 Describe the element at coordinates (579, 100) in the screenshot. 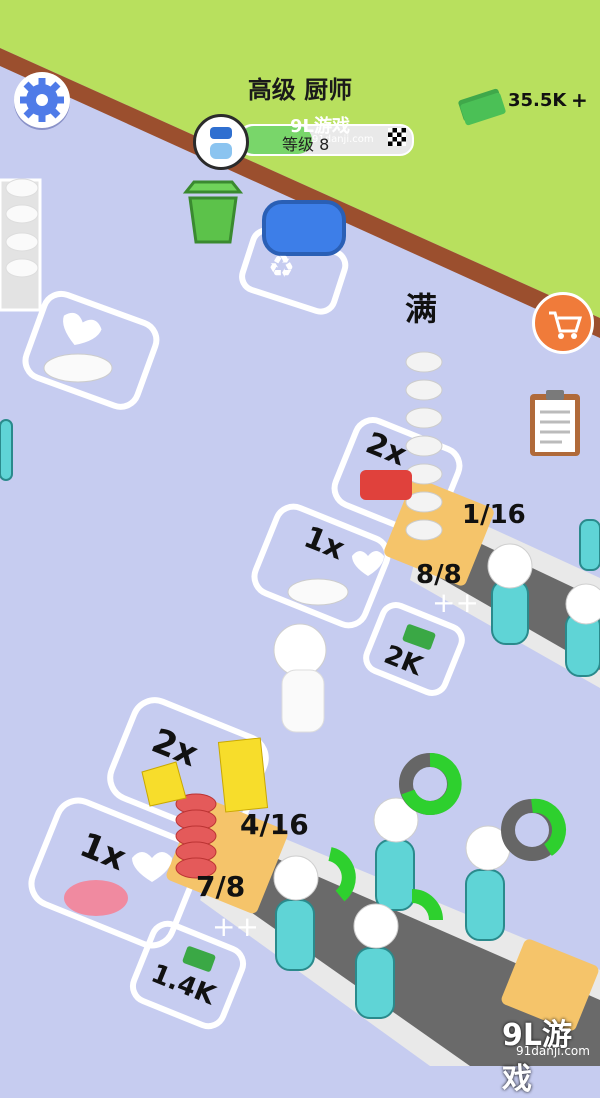

I see `add-money-button: +` at that location.